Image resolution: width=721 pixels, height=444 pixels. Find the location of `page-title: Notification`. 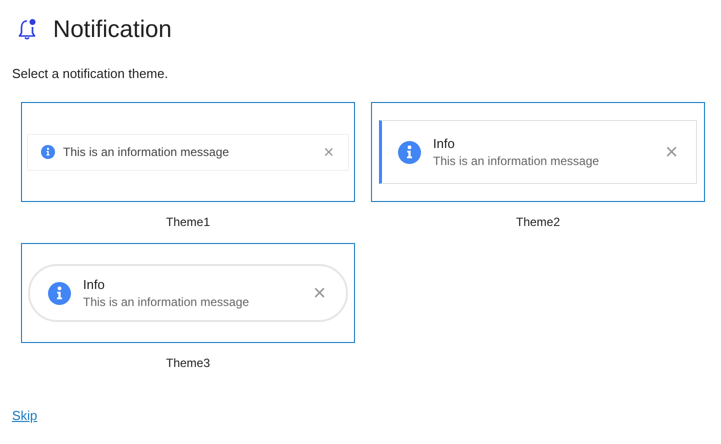

page-title: Notification is located at coordinates (112, 30).